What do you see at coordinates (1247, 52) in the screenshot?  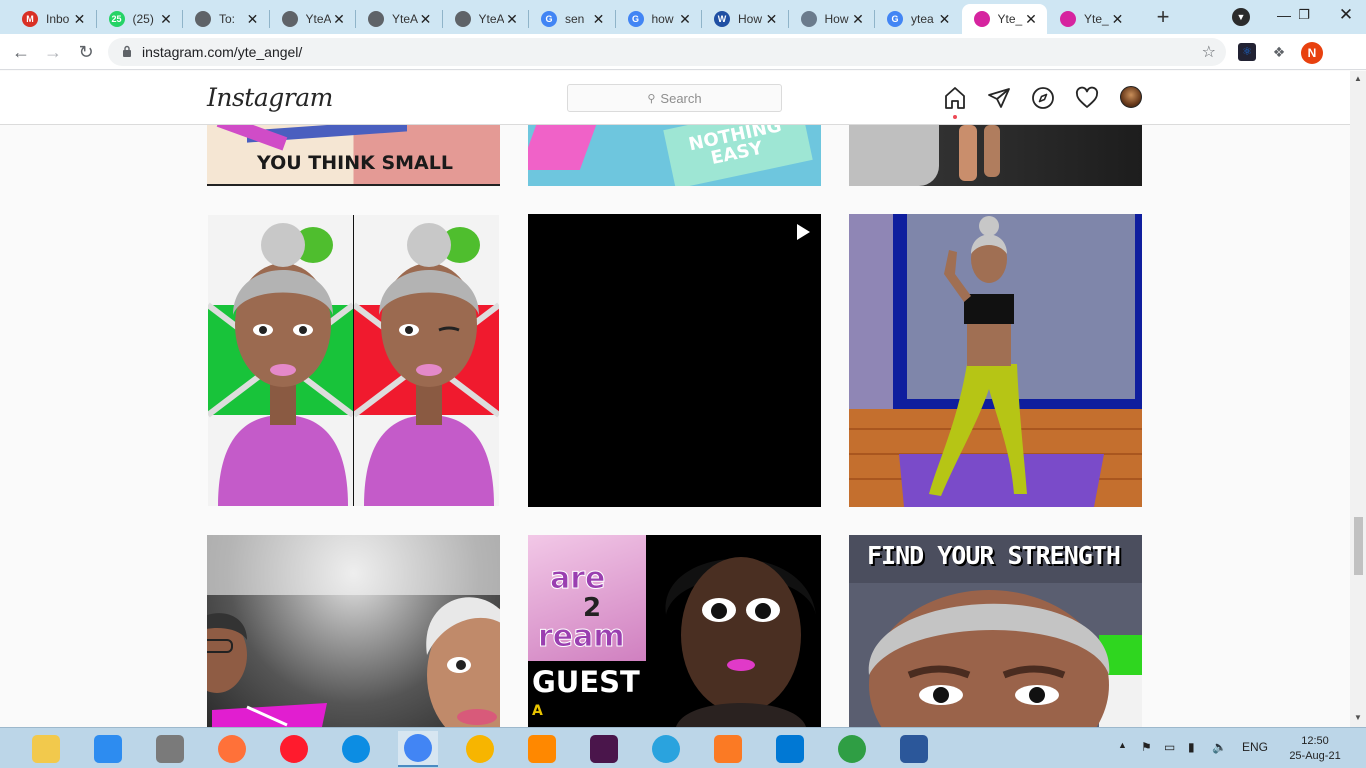 I see `react-devtools-icon: ⚛` at bounding box center [1247, 52].